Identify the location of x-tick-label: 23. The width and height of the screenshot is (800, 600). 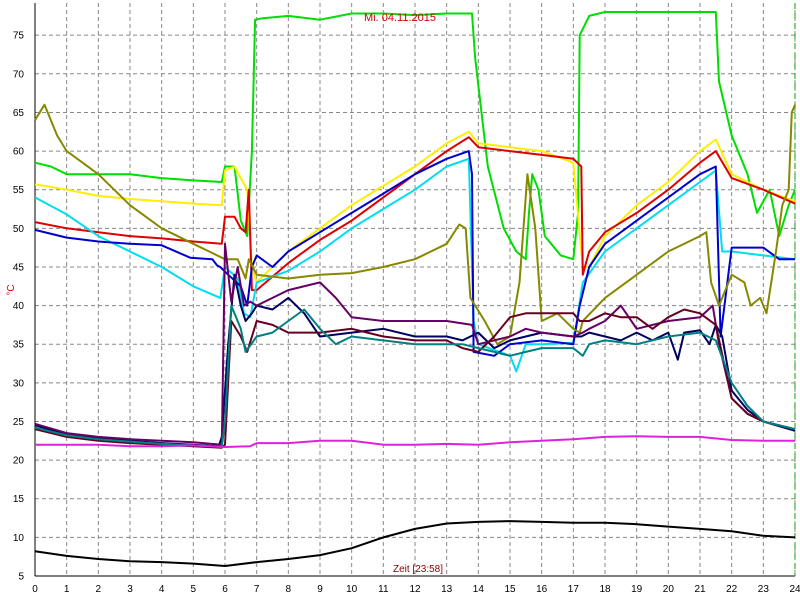
(764, 589).